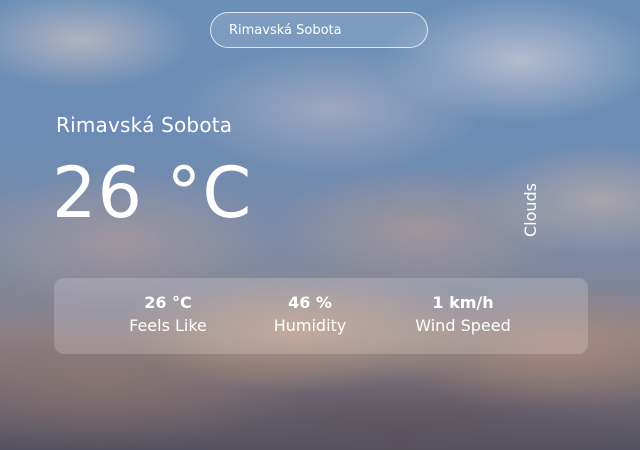 The image size is (640, 450). Describe the element at coordinates (463, 325) in the screenshot. I see `wind-speed-label: Wind Speed` at that location.